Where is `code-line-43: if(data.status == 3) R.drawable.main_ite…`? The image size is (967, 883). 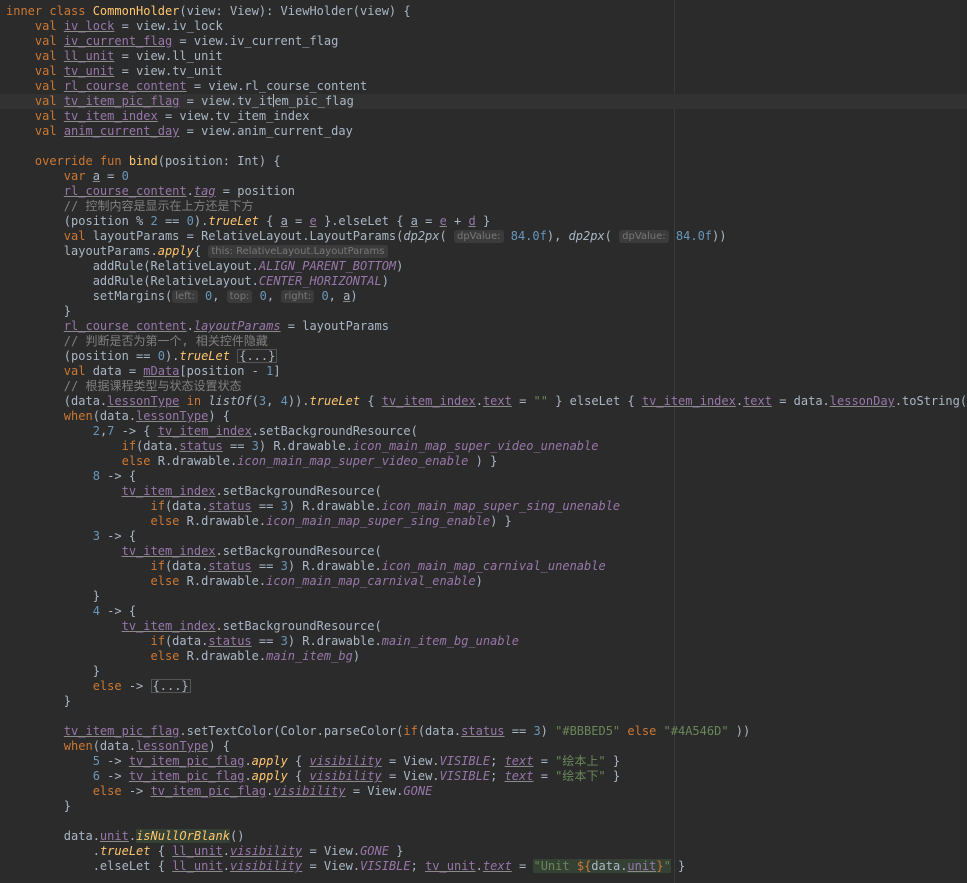
code-line-43: if(data.status == 3) R.drawable.main_ite… is located at coordinates (335, 641).